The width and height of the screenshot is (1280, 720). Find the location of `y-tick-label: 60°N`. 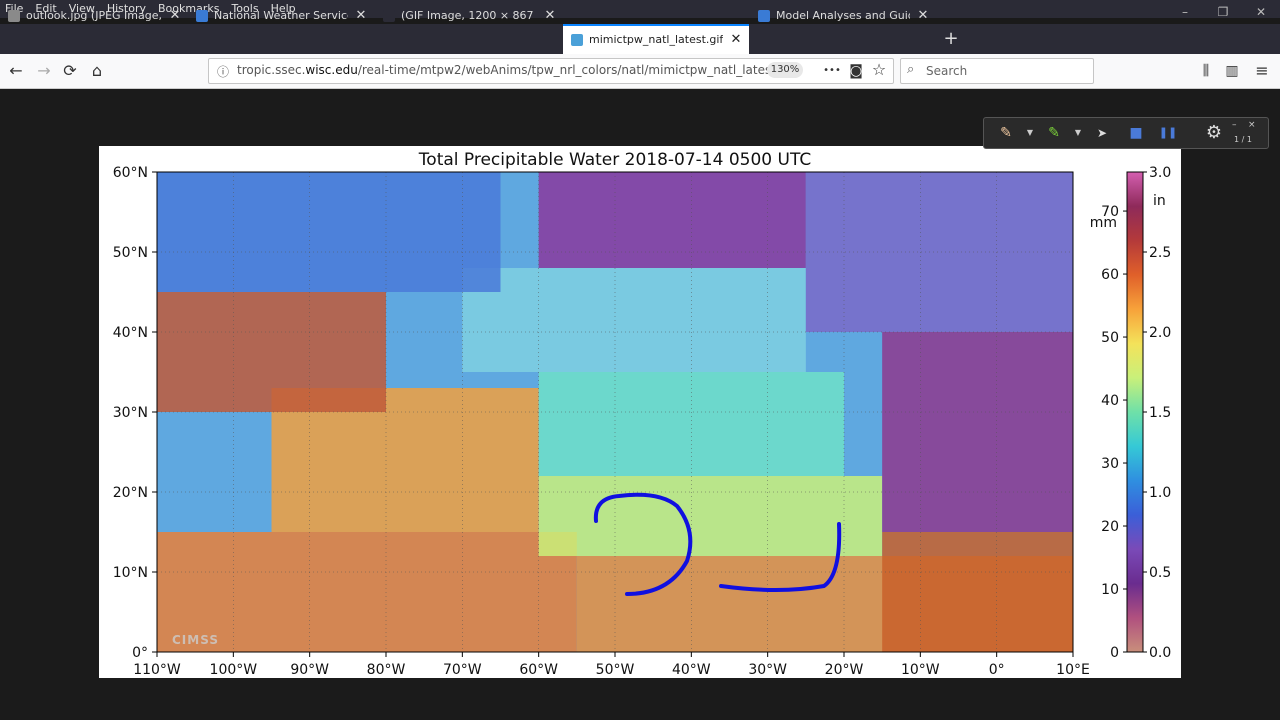

y-tick-label: 60°N is located at coordinates (130, 173).